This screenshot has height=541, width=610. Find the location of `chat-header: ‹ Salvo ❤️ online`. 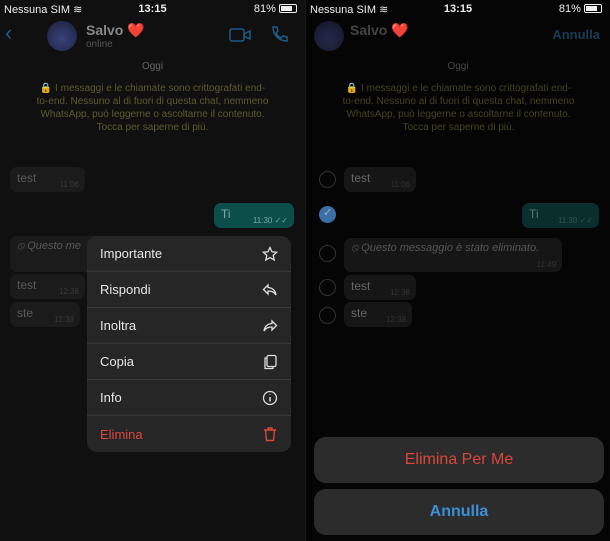

chat-header: ‹ Salvo ❤️ online is located at coordinates (152, 35).